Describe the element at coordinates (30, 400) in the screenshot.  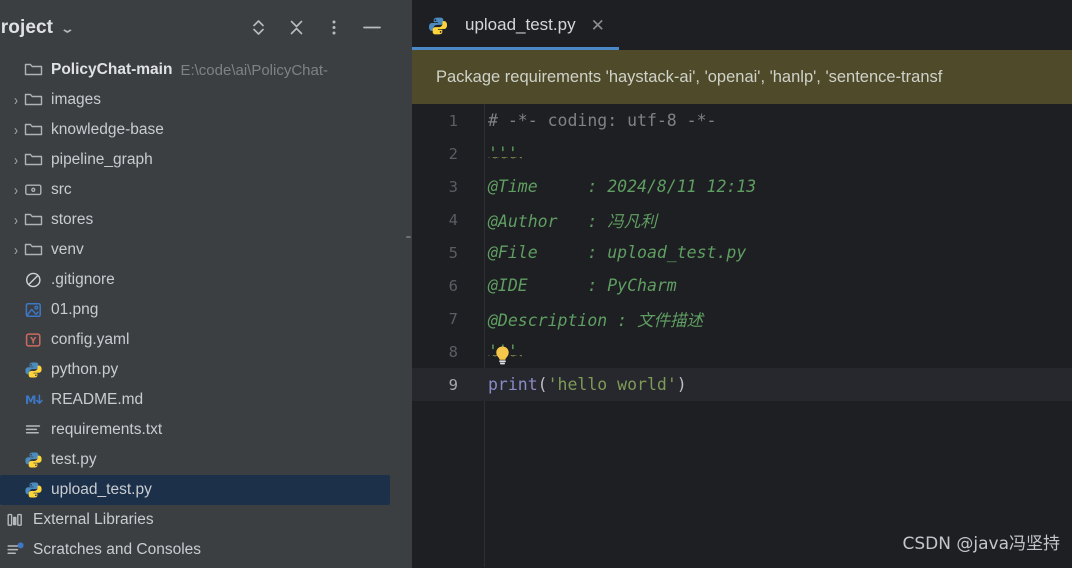
I see `svg-text: M` at that location.